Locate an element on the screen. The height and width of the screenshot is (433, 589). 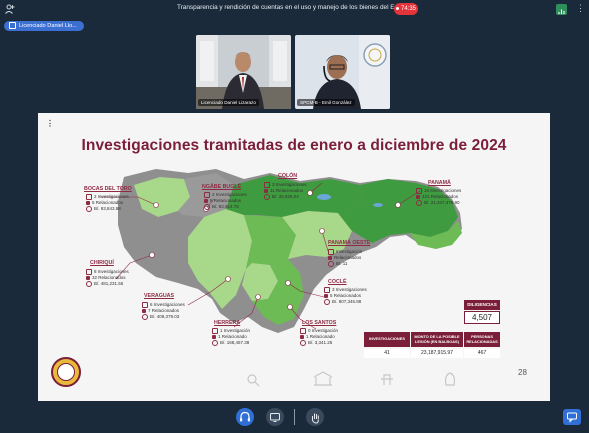
summary-value: 41 is located at coordinates (387, 353).